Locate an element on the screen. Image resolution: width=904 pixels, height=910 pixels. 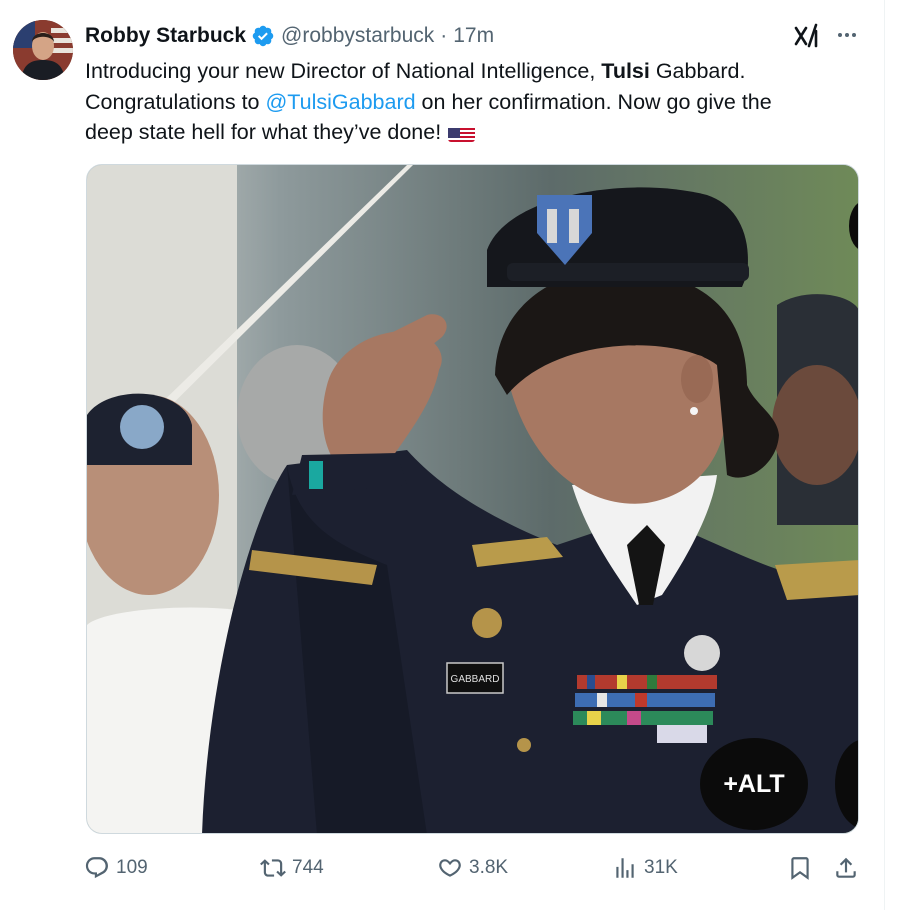
tweet-actions: 109 744 3.8K 31K is located at coordinates (452, 868).